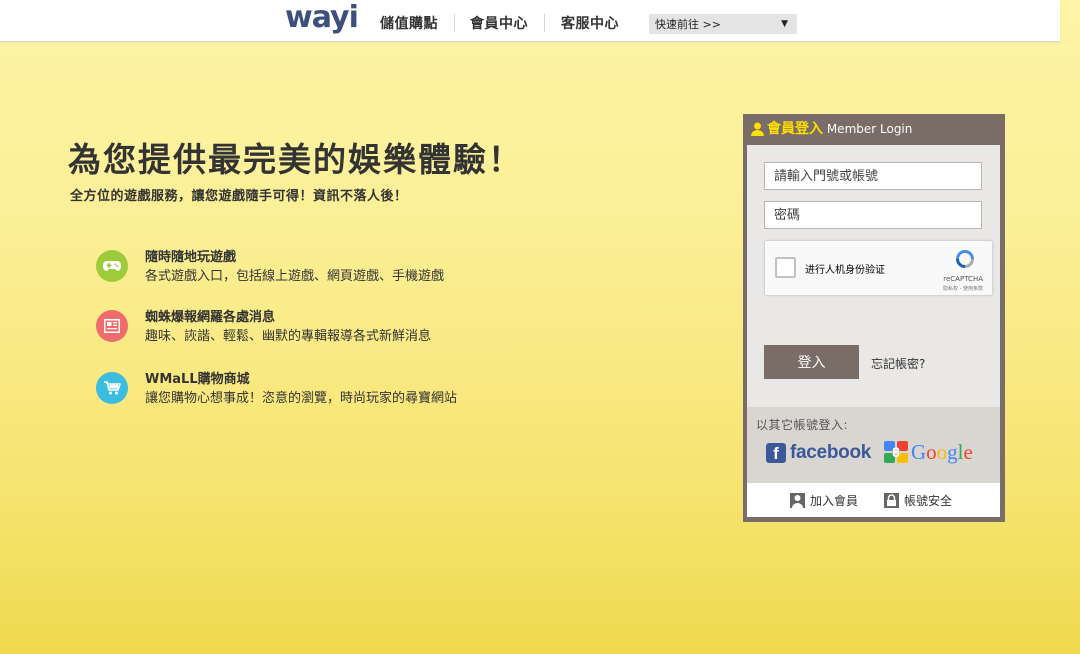  I want to click on recaptcha-terms: 隐私权 - 使用条款, so click(963, 288).